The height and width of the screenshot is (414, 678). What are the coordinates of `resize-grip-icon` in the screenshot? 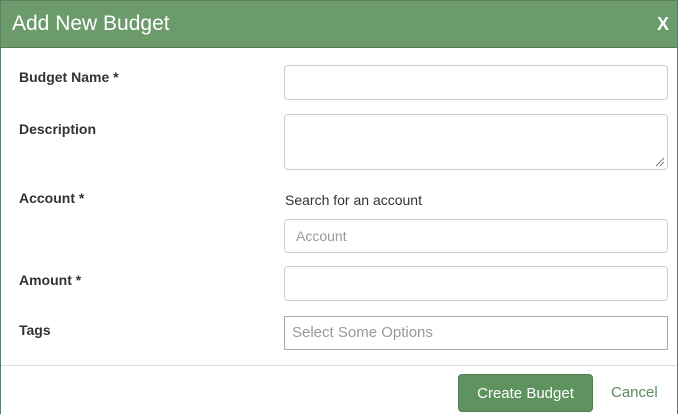 It's located at (659, 161).